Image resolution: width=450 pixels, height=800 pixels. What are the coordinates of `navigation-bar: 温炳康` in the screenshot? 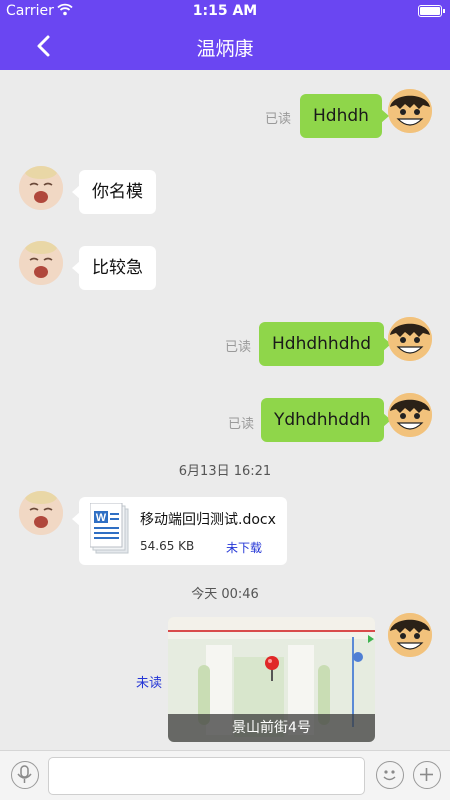 It's located at (225, 46).